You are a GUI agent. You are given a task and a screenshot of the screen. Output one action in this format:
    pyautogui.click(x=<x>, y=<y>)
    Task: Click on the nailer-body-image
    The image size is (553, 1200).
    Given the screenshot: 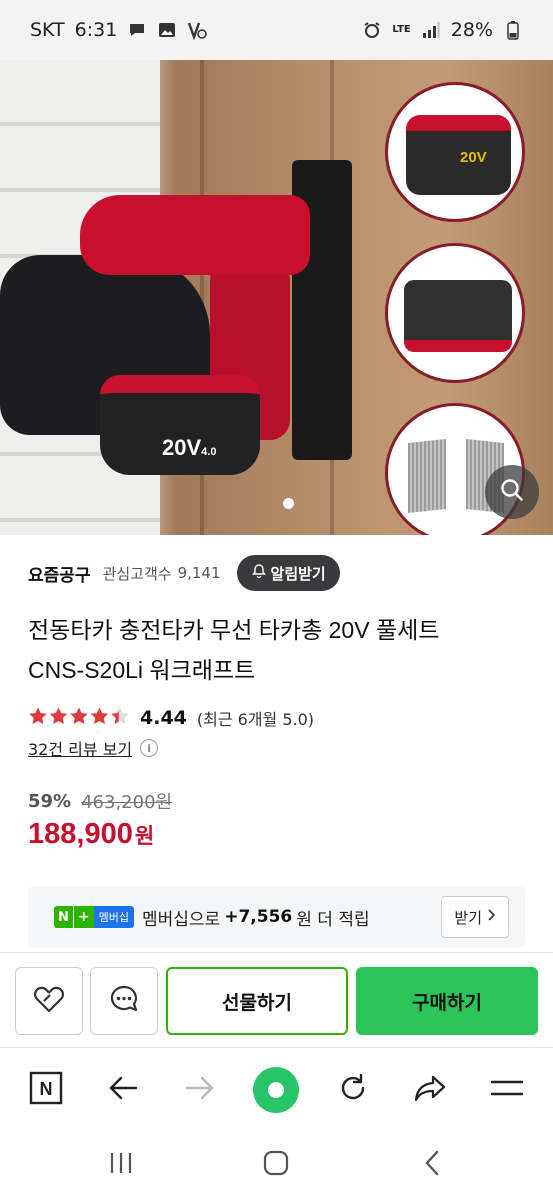 What is the action you would take?
    pyautogui.click(x=195, y=235)
    